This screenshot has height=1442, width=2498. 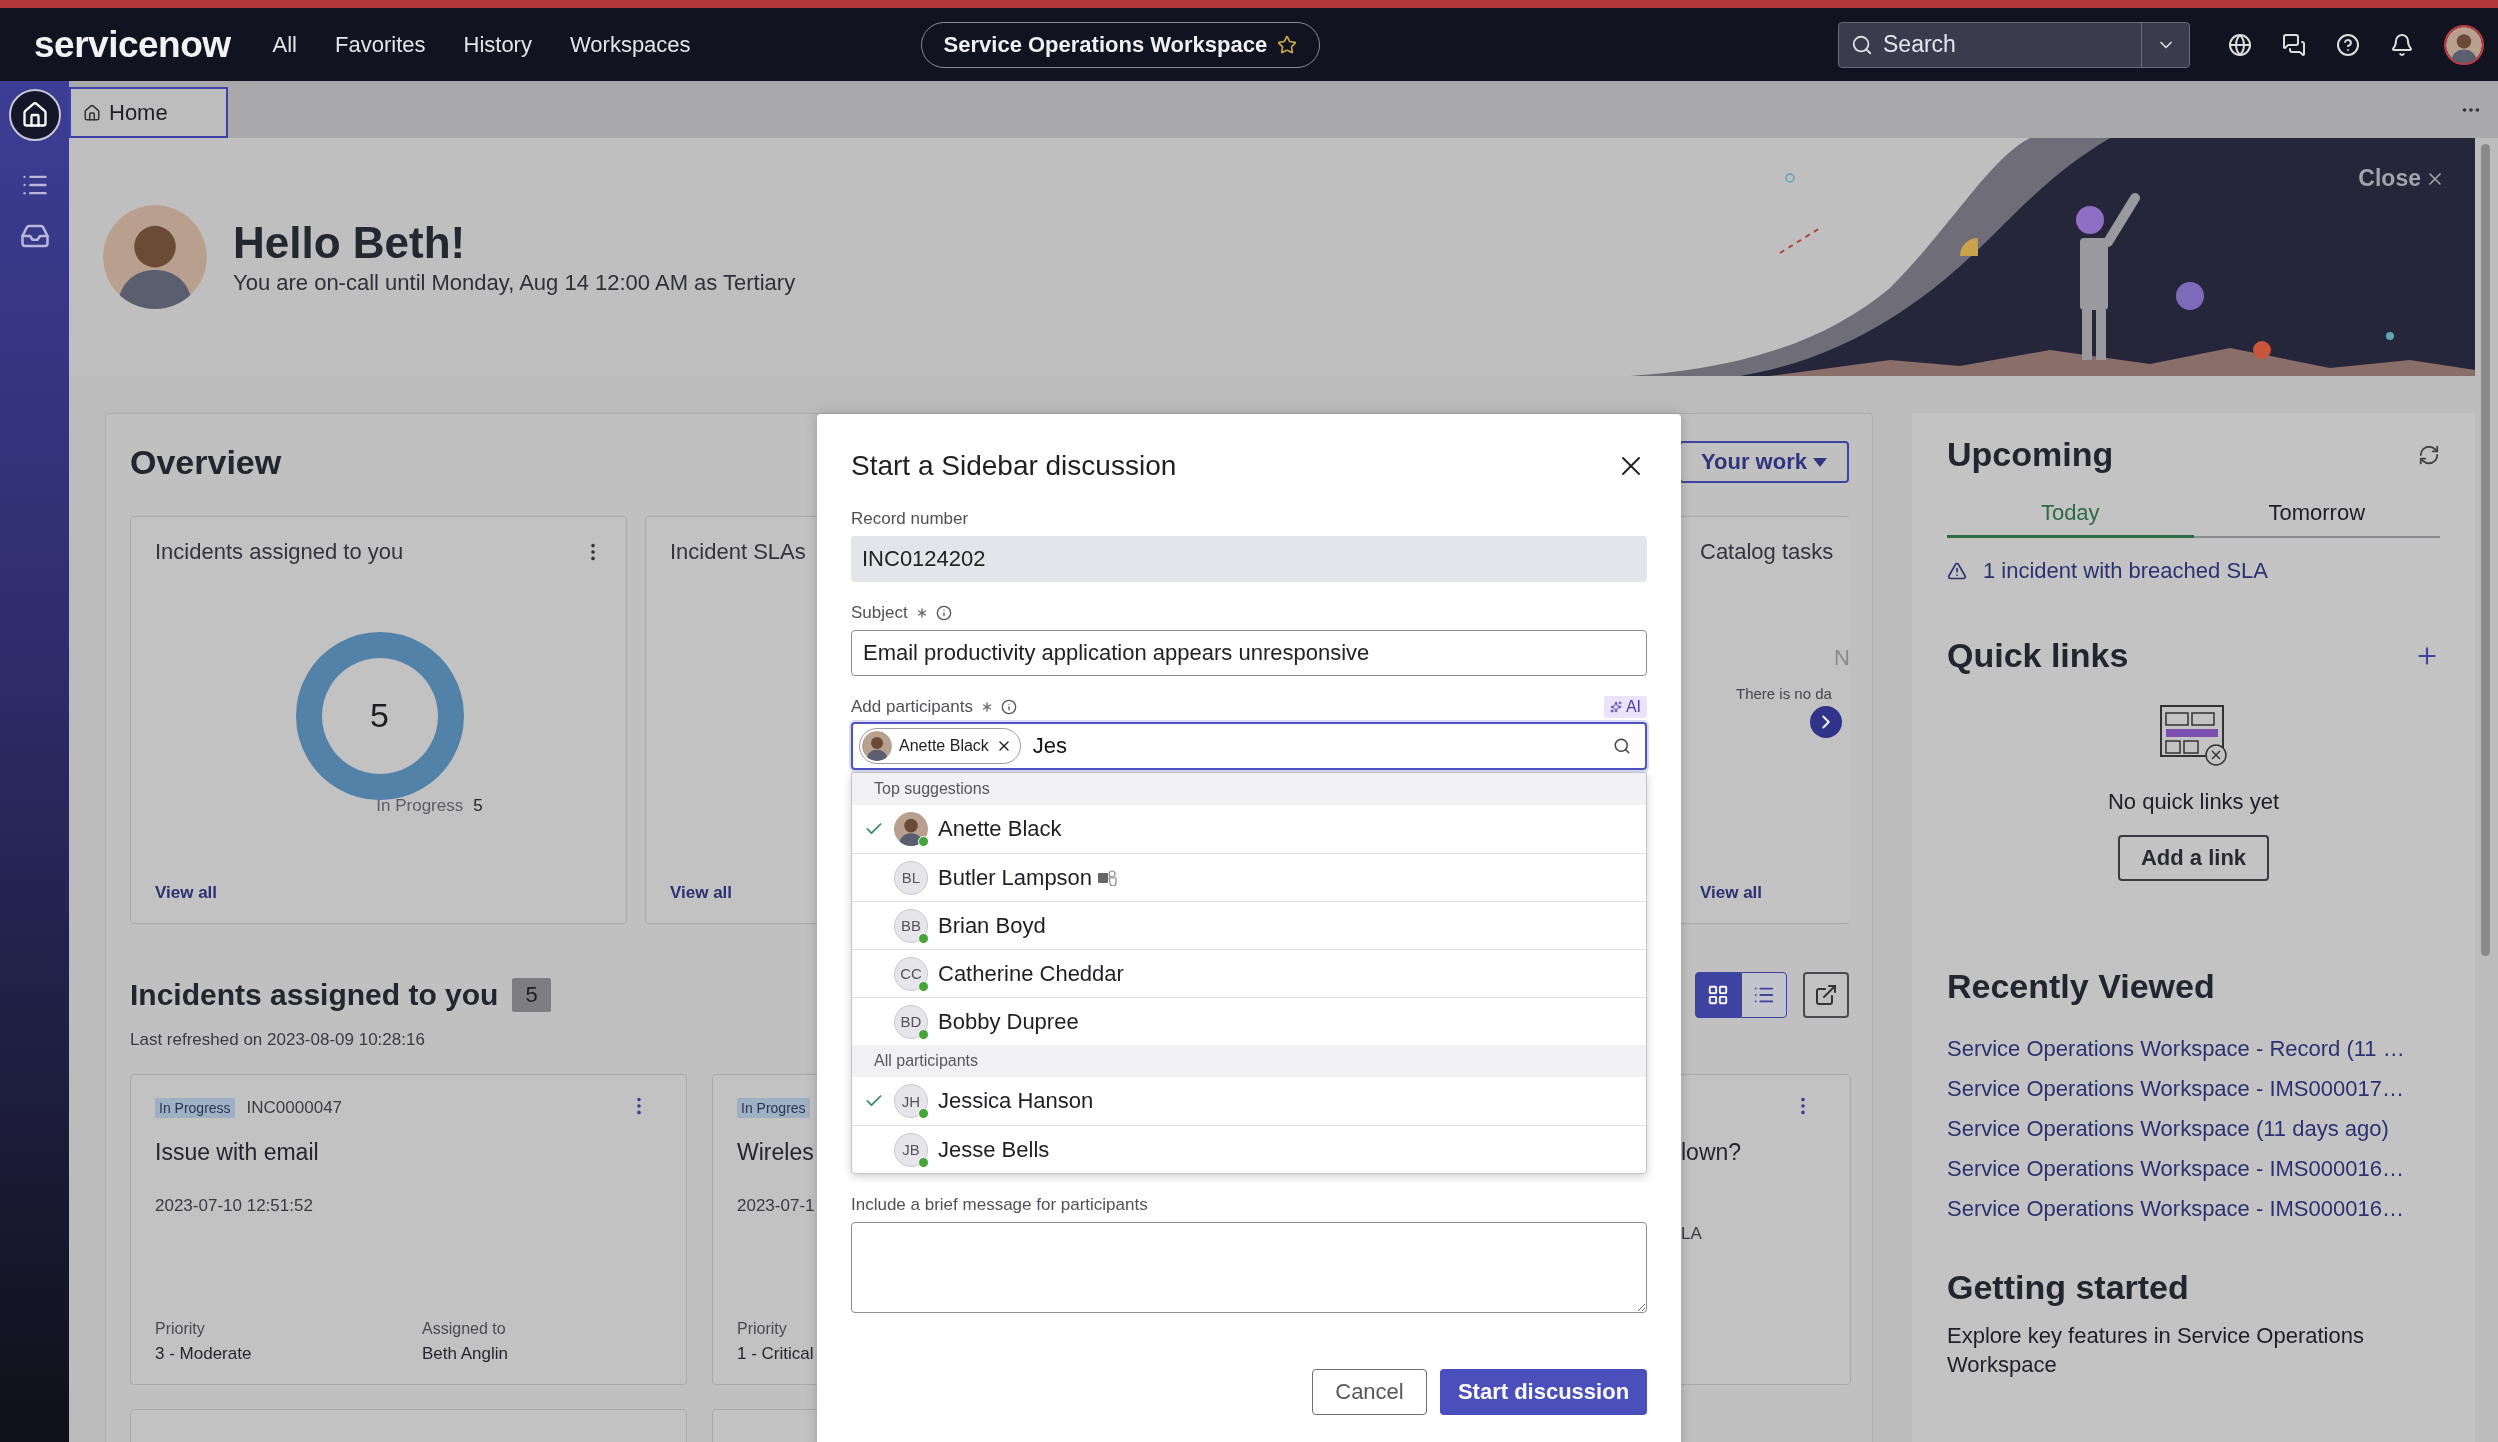 What do you see at coordinates (2038, 655) in the screenshot?
I see `section-title: Quick links` at bounding box center [2038, 655].